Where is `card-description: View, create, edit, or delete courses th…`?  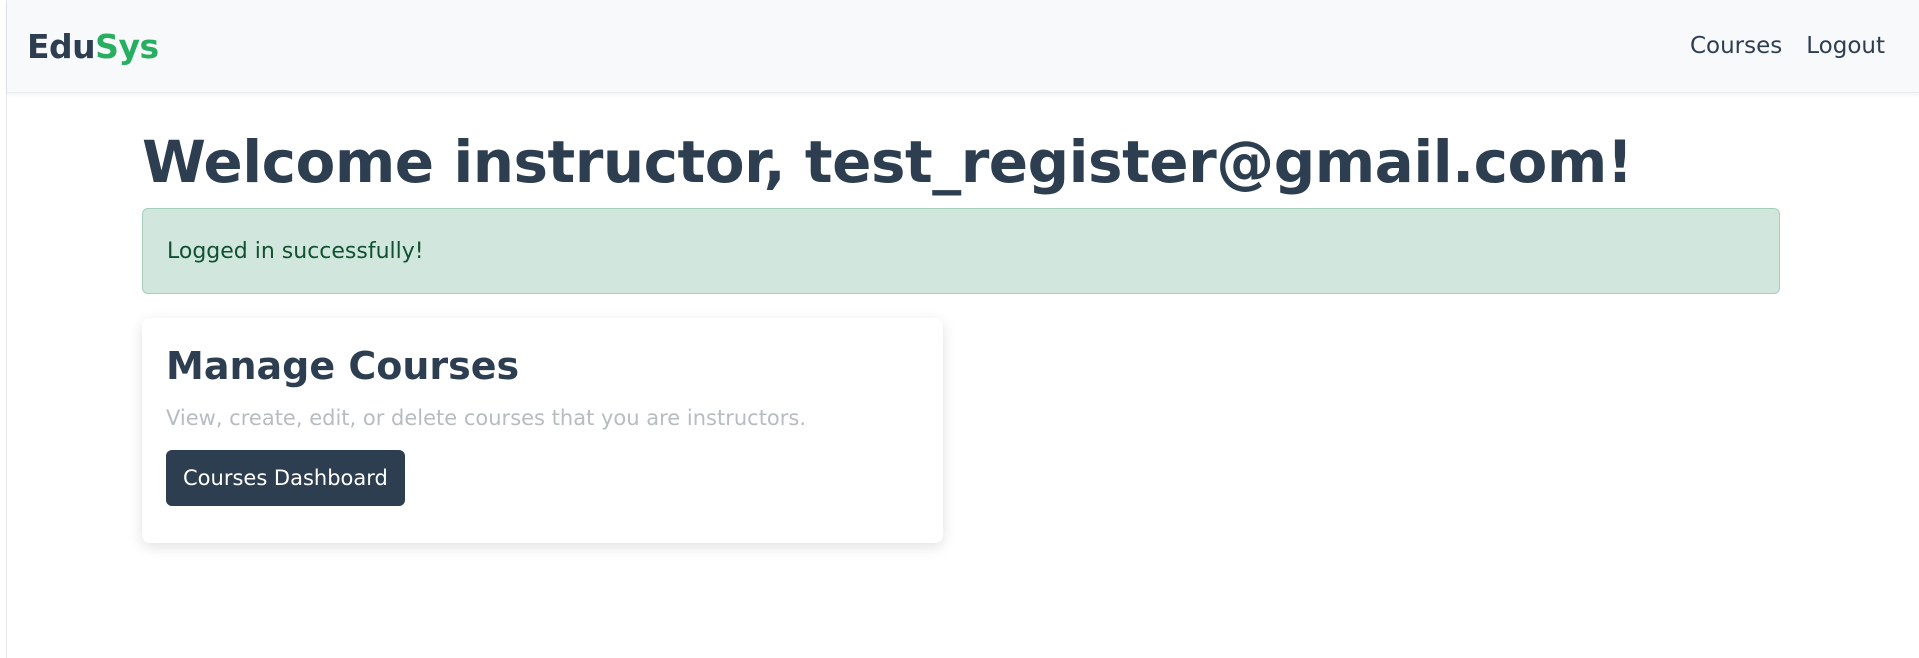 card-description: View, create, edit, or delete courses th… is located at coordinates (486, 418).